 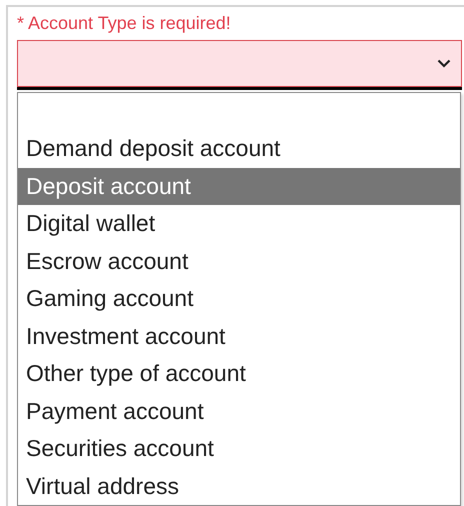 I want to click on dropdown-option: Deposit account, so click(x=239, y=186).